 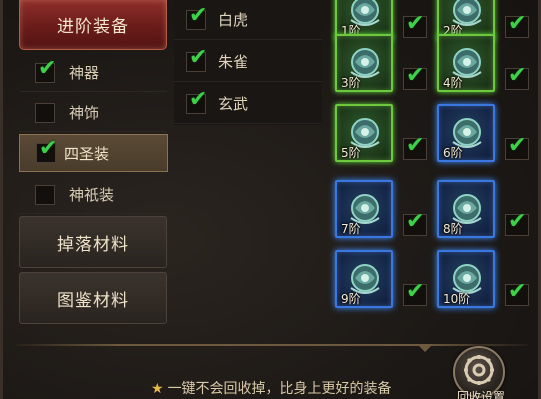 I want to click on tier-label: 10阶, so click(x=457, y=299).